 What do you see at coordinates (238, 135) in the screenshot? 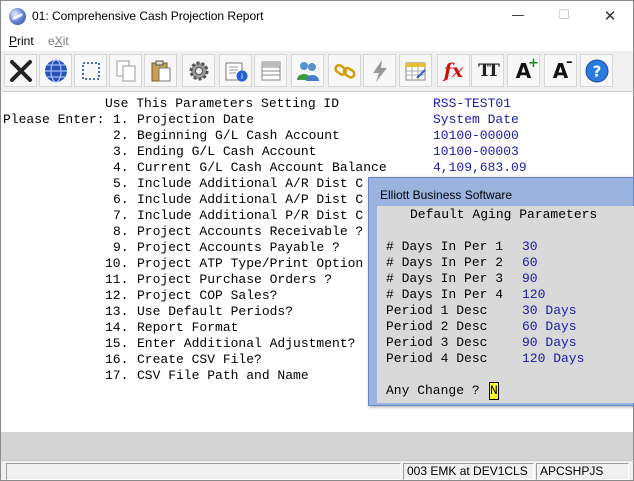
I see `form-item-label: Beginning G/L Cash Account` at bounding box center [238, 135].